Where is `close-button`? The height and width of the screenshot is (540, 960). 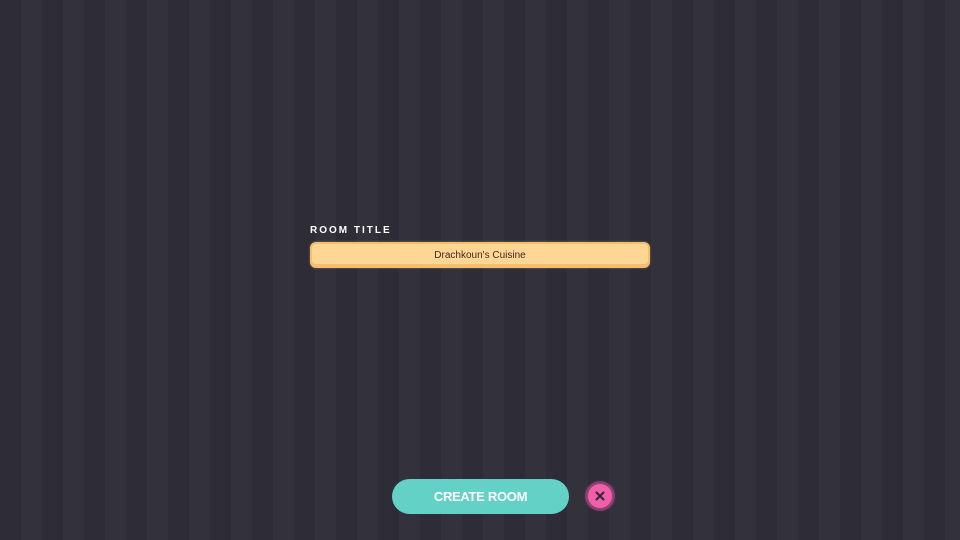
close-button is located at coordinates (600, 496).